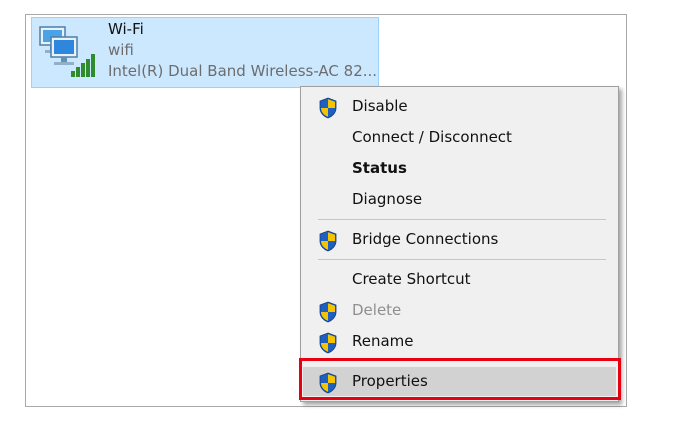  Describe the element at coordinates (121, 50) in the screenshot. I see `adapter-network: wifi` at that location.